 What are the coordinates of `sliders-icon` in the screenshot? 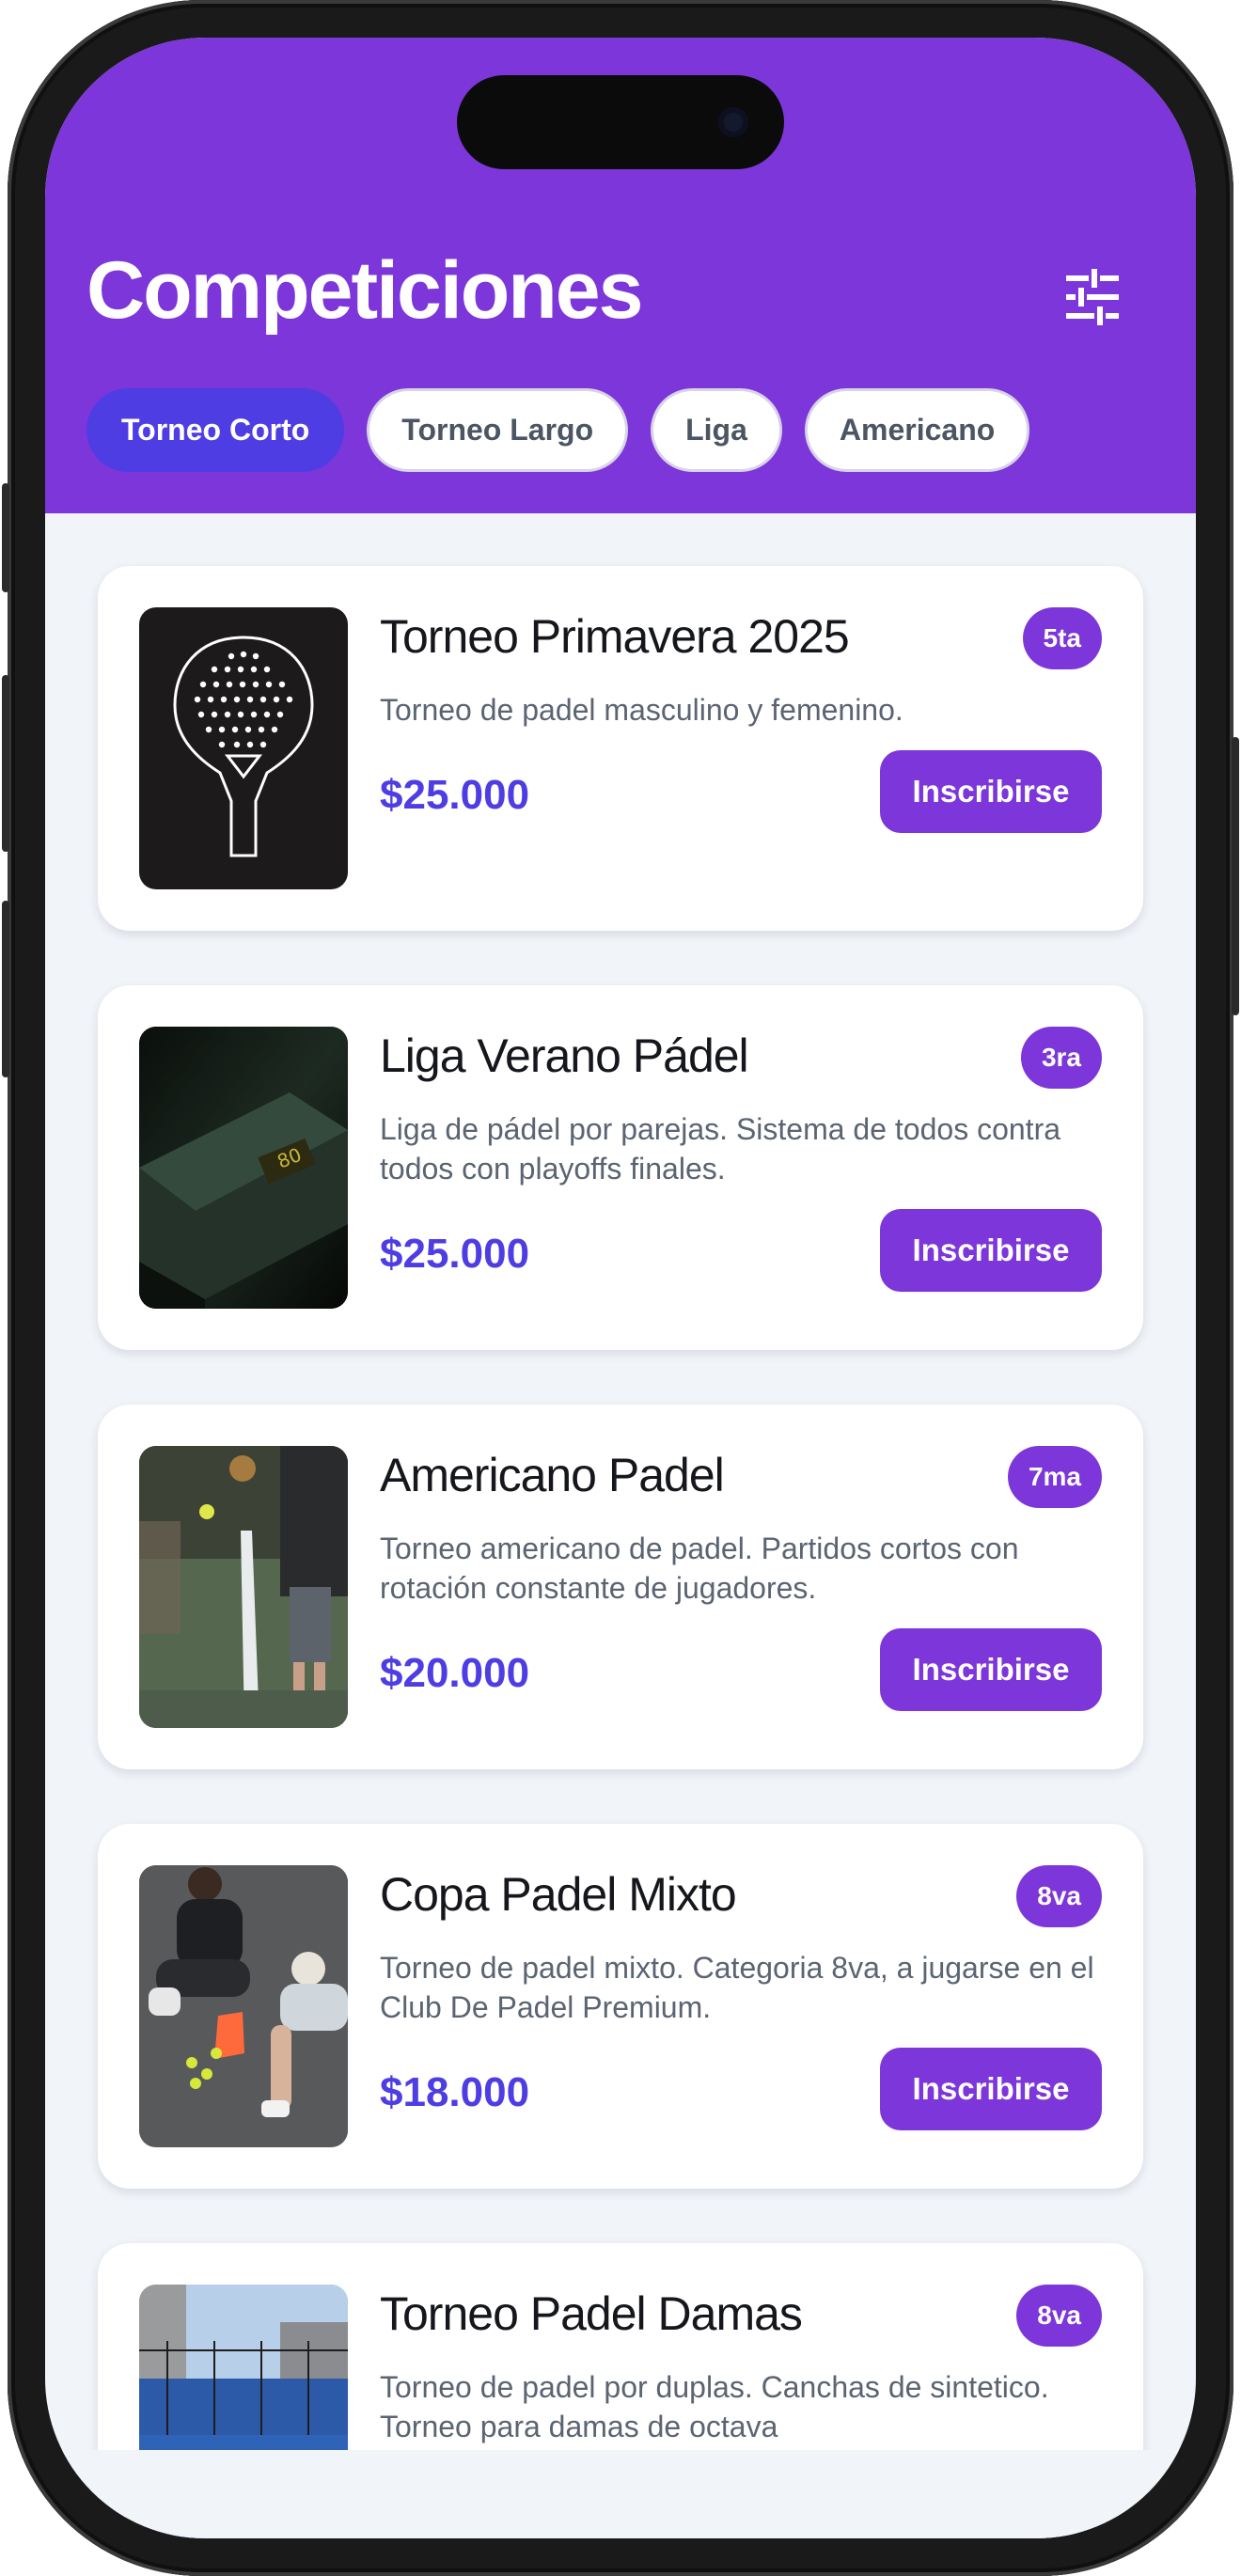 It's located at (1092, 297).